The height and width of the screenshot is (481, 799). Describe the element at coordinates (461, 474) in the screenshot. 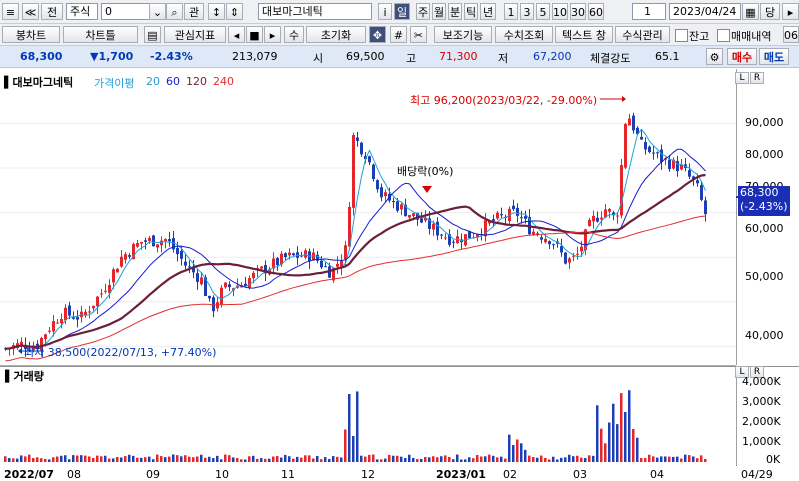

I see `x-axis-tick: 2023/01` at that location.